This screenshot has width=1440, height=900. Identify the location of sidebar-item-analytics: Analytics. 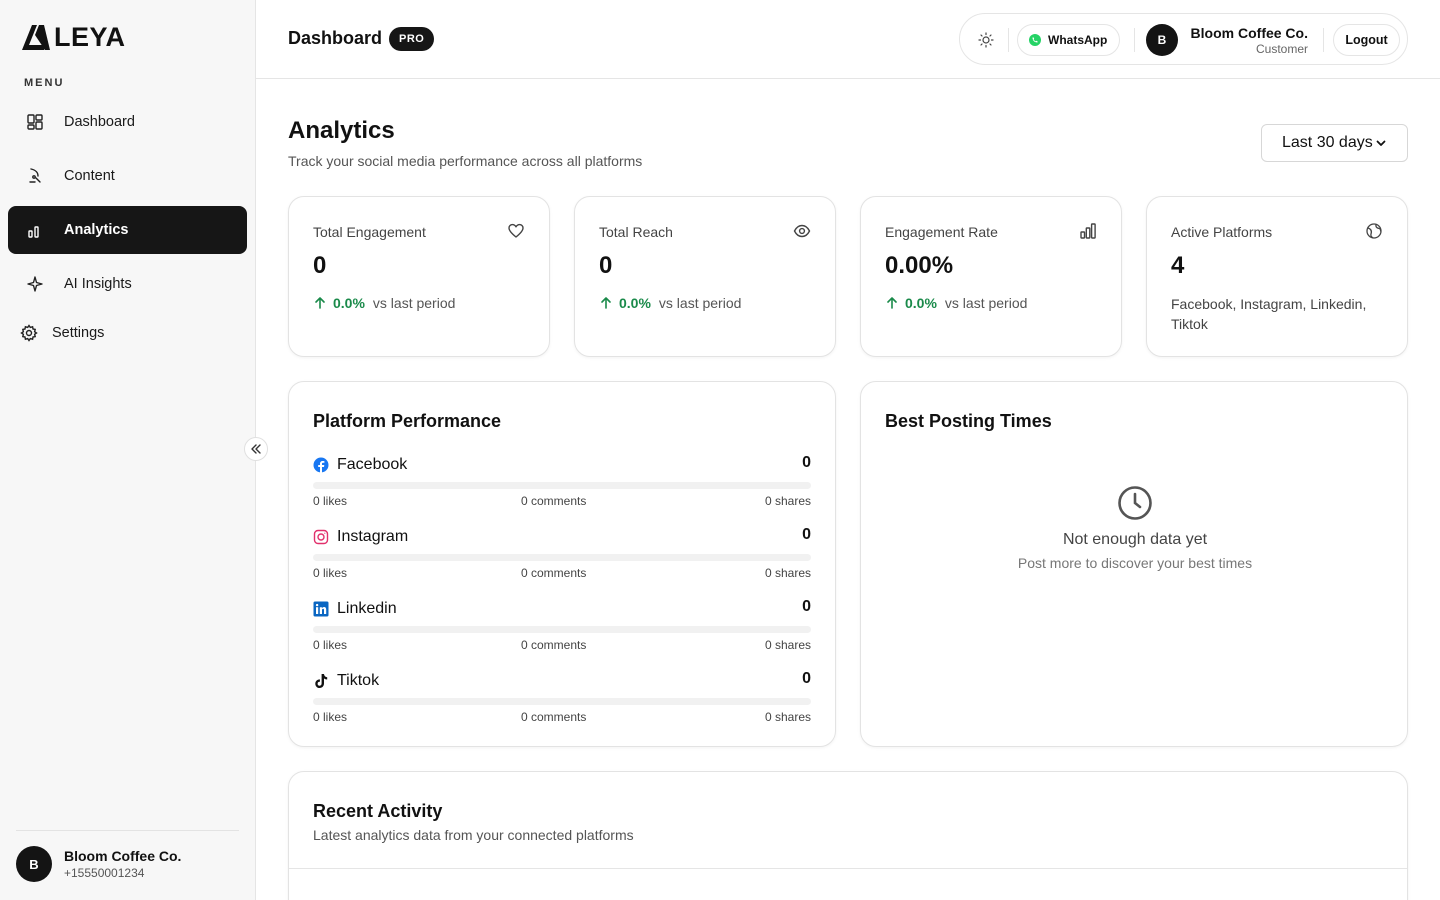
(127, 230).